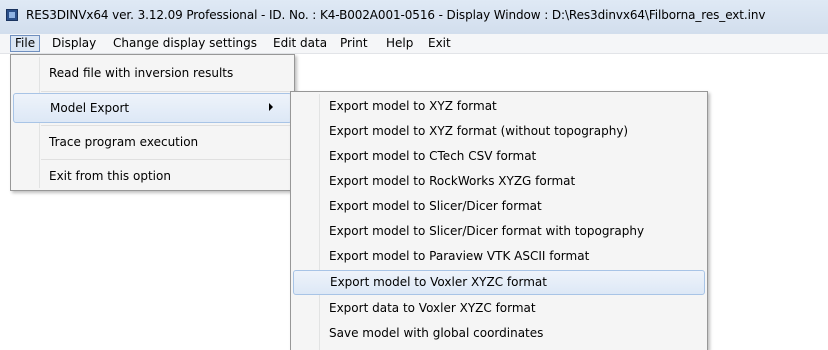 The height and width of the screenshot is (350, 828). I want to click on menu-print: Print, so click(354, 43).